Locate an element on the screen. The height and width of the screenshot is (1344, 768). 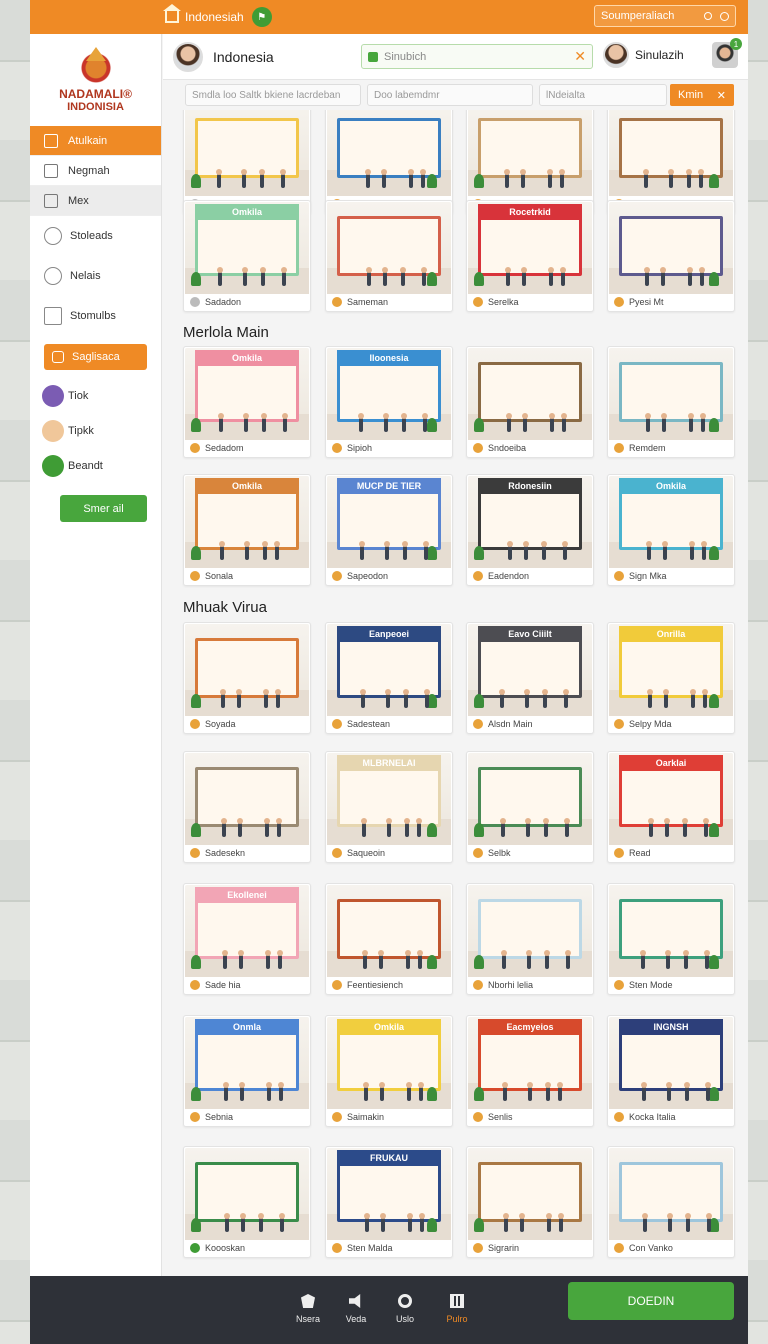
store-card: Con Vanko is located at coordinates (671, 1202).